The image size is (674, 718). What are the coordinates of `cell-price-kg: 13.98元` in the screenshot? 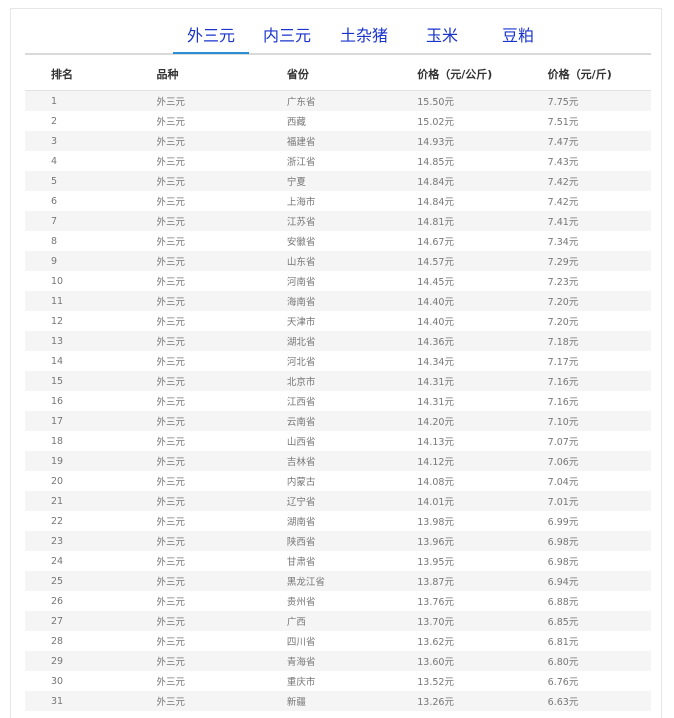 It's located at (482, 521).